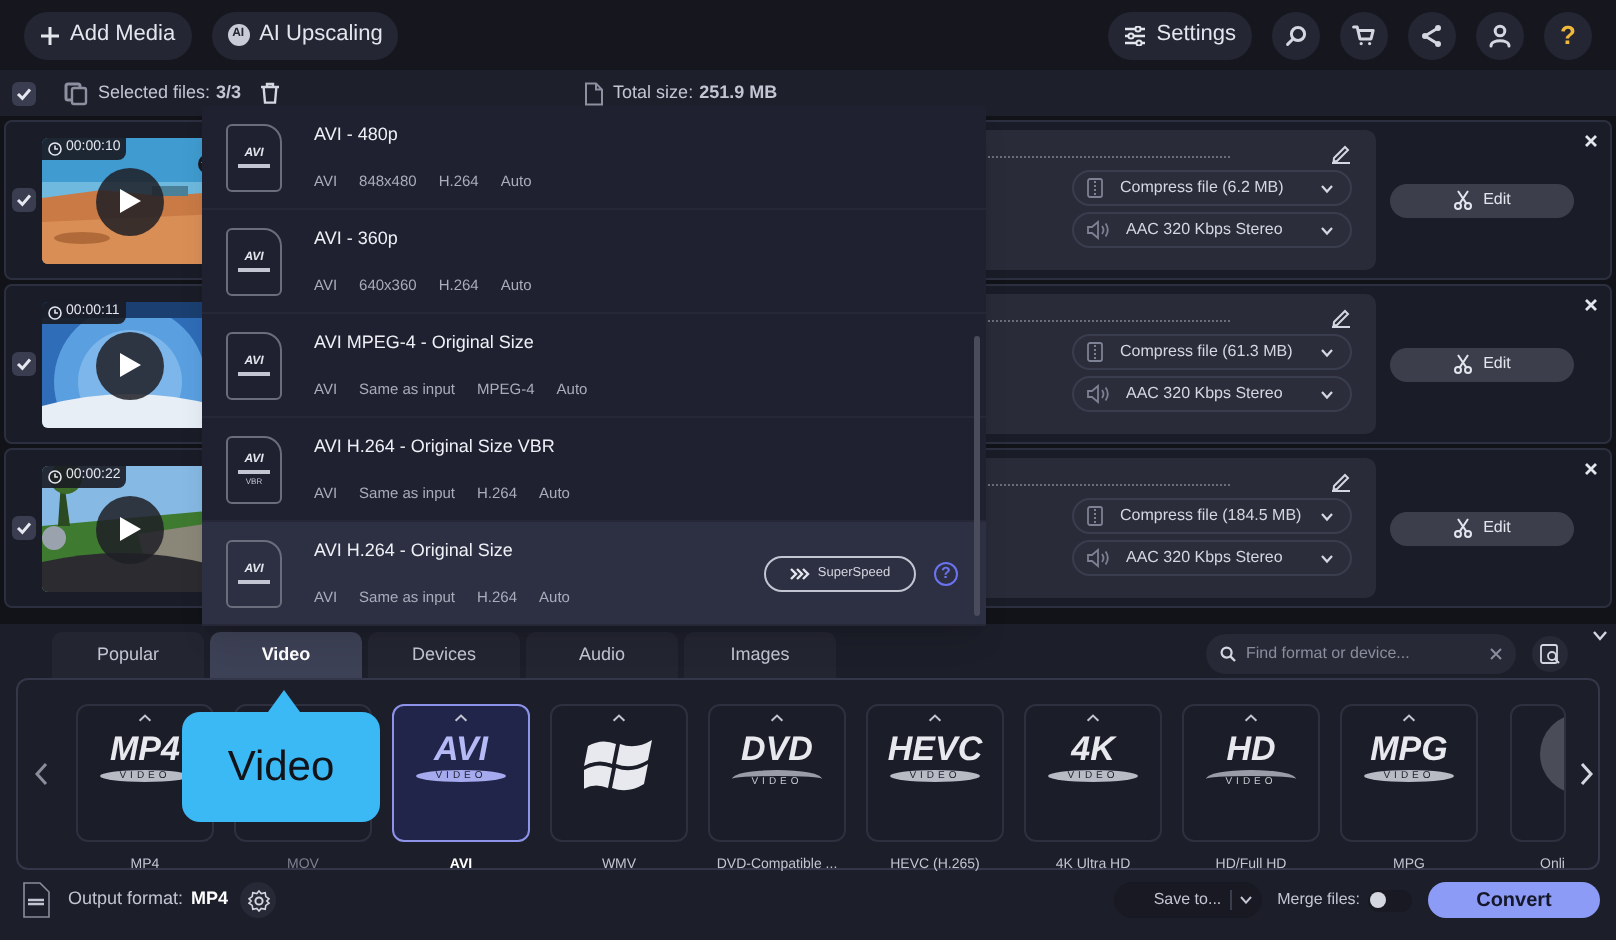 This screenshot has width=1616, height=940. What do you see at coordinates (286, 655) in the screenshot?
I see `format-tab: Video` at bounding box center [286, 655].